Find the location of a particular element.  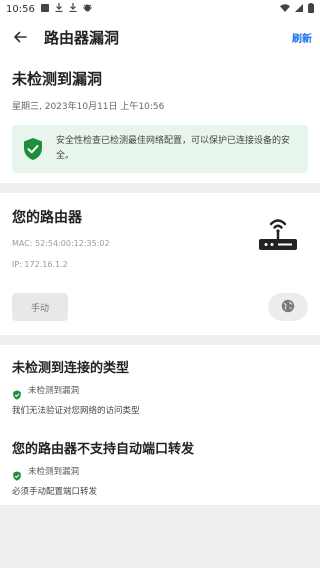

status-time: 10:56 is located at coordinates (20, 9).